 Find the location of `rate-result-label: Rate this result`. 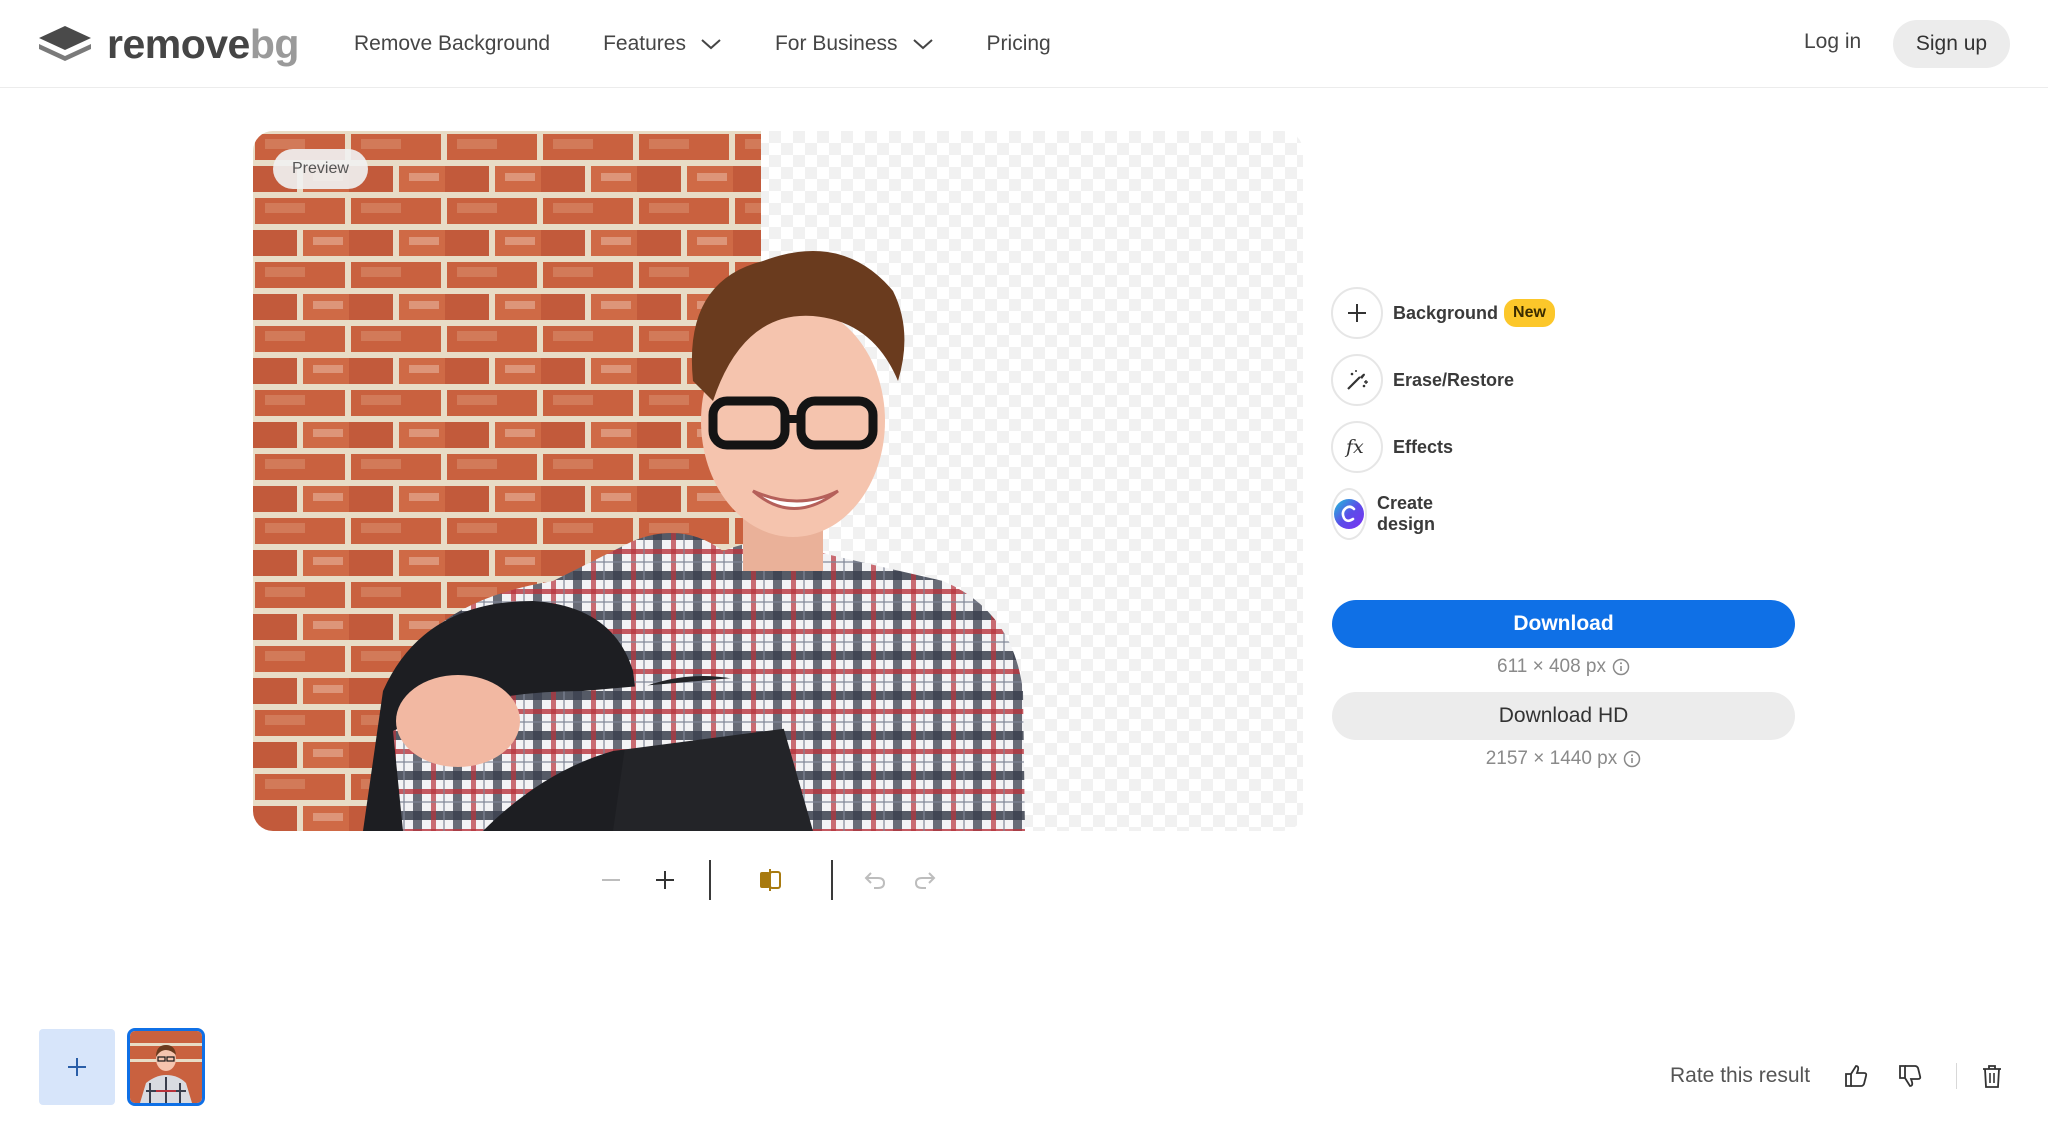

rate-result-label: Rate this result is located at coordinates (1740, 1075).